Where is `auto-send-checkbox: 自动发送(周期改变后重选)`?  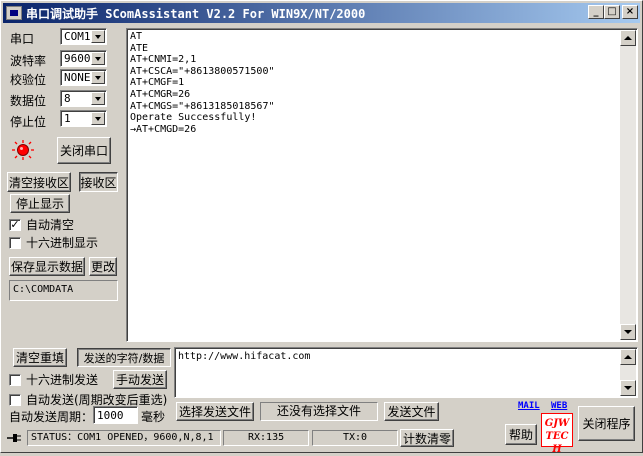 auto-send-checkbox: 自动发送(周期改变后重选) is located at coordinates (88, 399).